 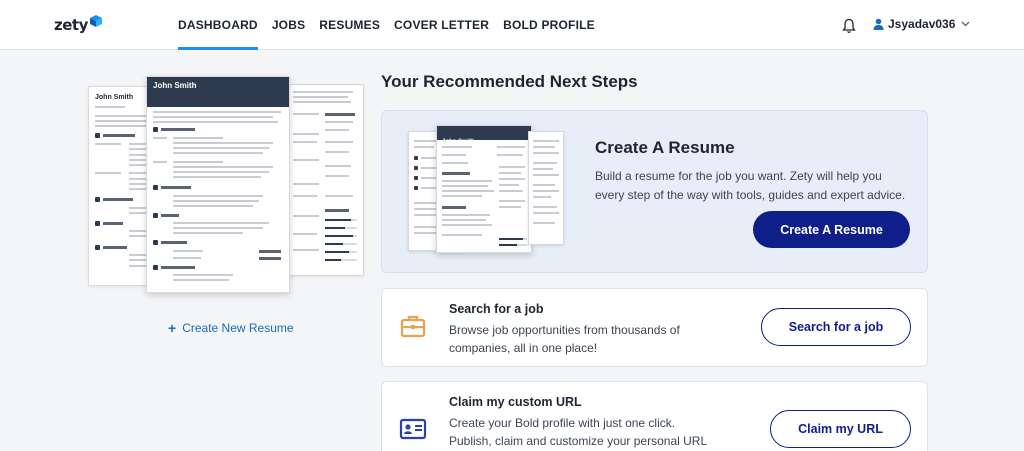 What do you see at coordinates (413, 326) in the screenshot?
I see `briefcase-icon` at bounding box center [413, 326].